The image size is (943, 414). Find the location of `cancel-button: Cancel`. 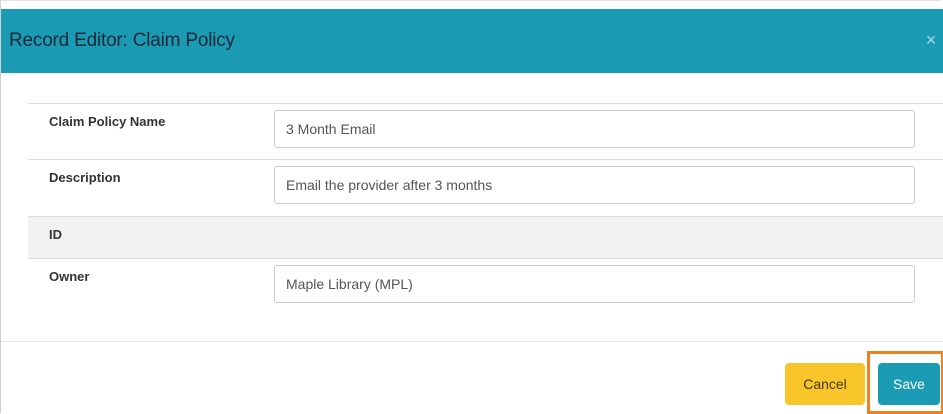

cancel-button: Cancel is located at coordinates (825, 384).